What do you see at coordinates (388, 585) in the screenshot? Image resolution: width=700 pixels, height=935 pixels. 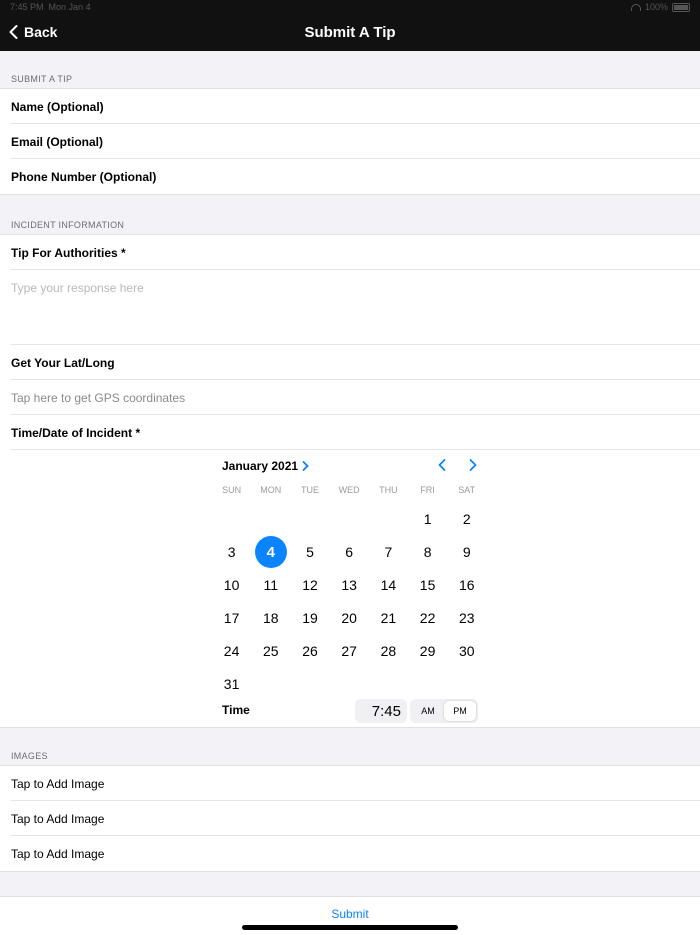 I see `calendar-day: 14` at bounding box center [388, 585].